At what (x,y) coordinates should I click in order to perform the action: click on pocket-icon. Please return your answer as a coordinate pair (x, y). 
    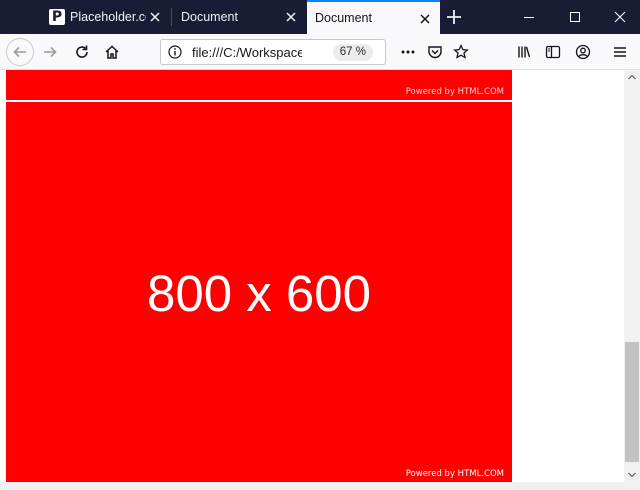
    Looking at the image, I should click on (435, 52).